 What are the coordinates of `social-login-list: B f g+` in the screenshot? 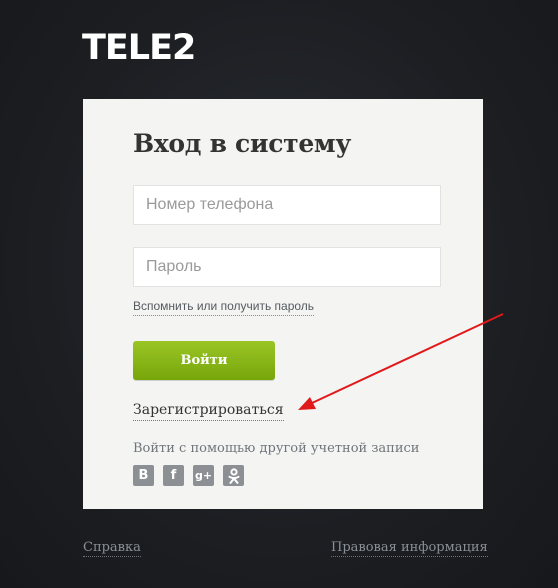 It's located at (188, 475).